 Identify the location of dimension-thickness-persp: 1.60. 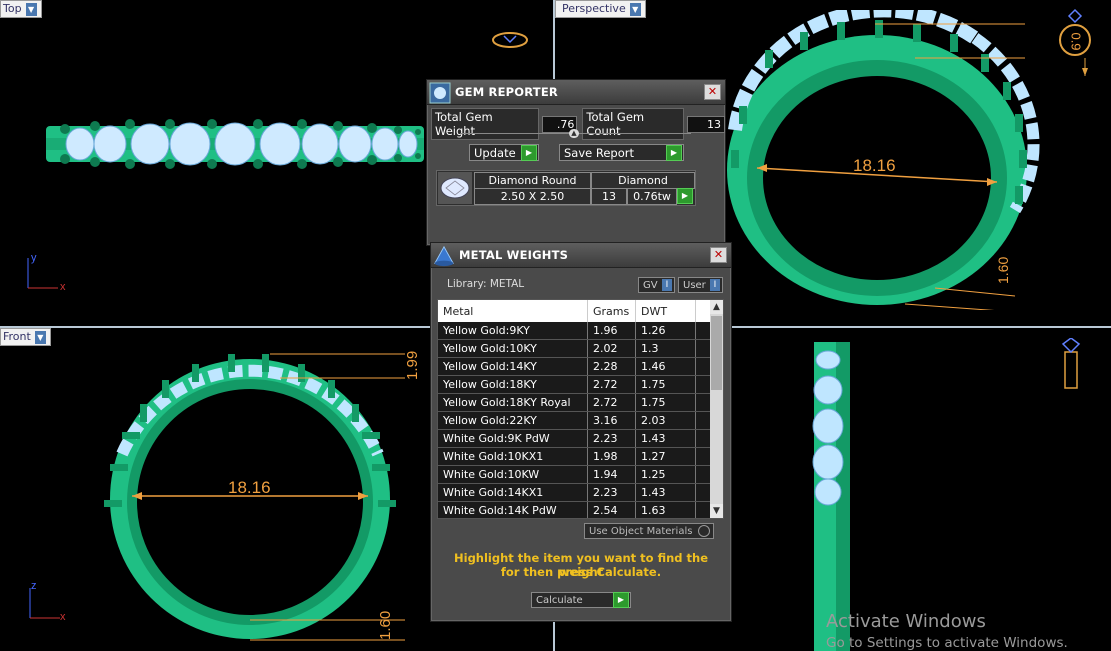
(1003, 270).